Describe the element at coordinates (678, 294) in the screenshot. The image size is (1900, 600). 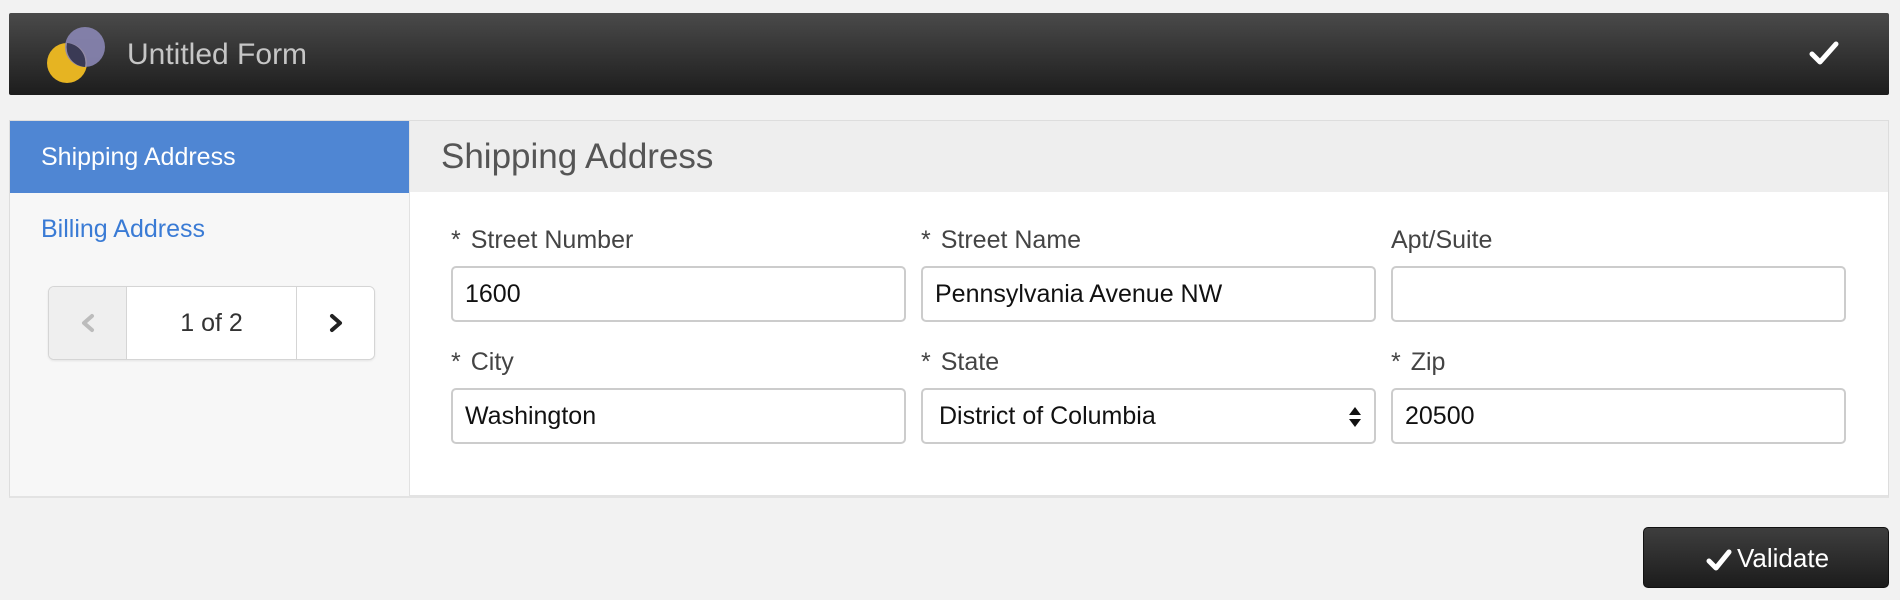
I see `street-number-input: 1600` at that location.